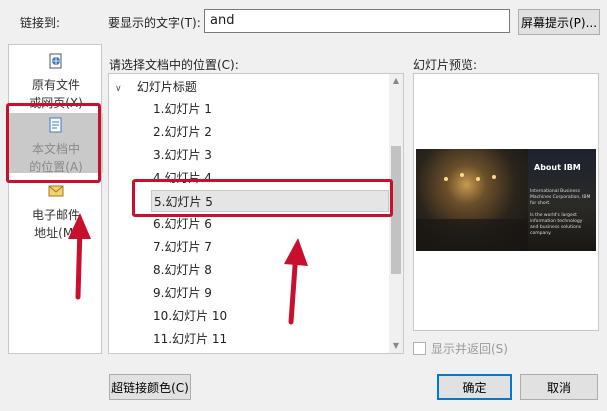  I want to click on location-label: 请选择文档中的位置(C):, so click(174, 65).